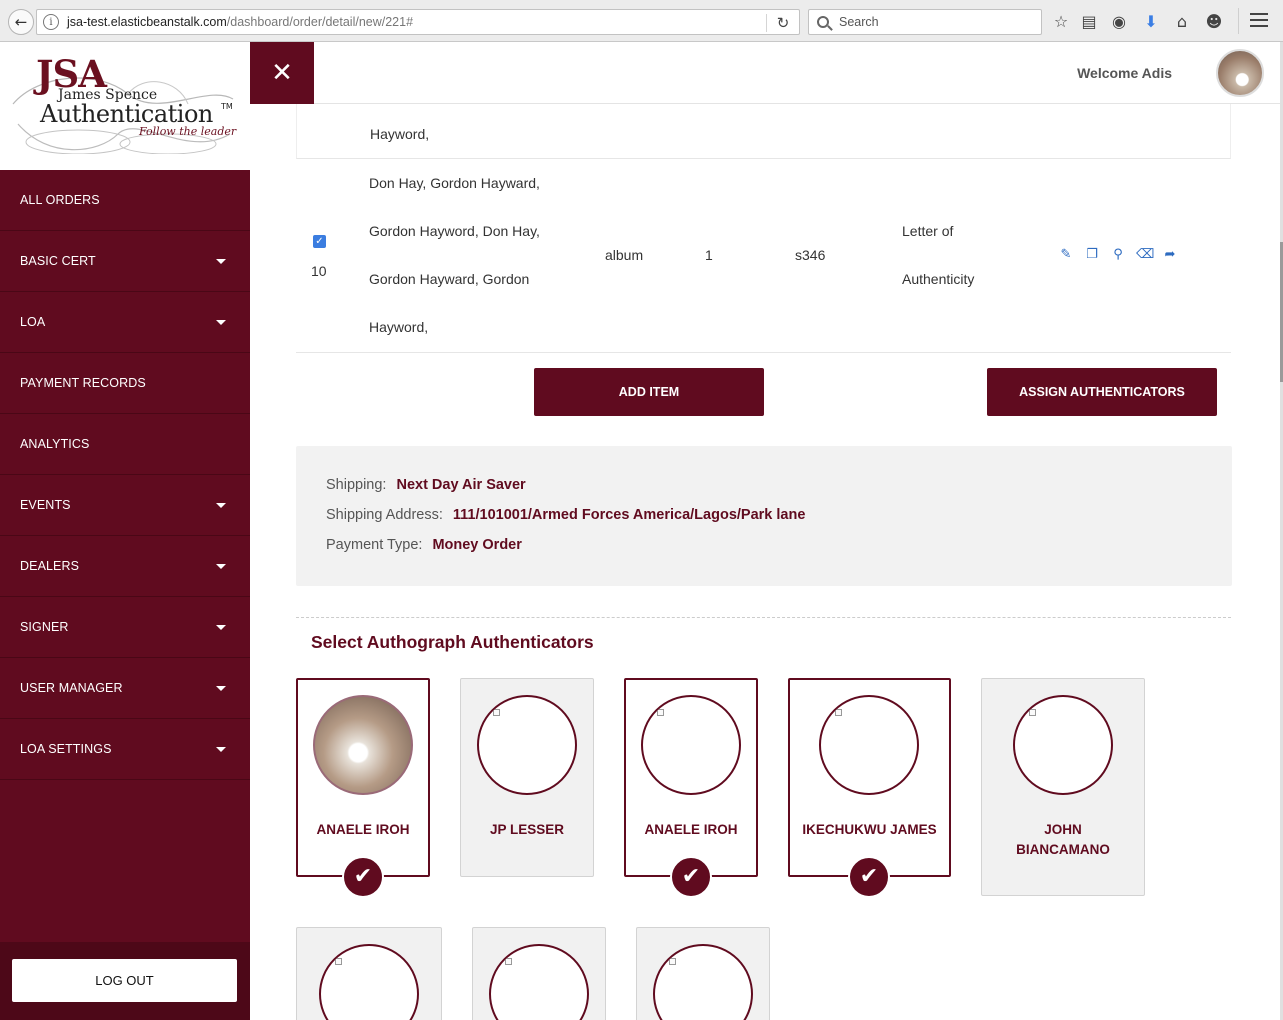  I want to click on sidebar-item-all-orders: ALL ORDERS, so click(125, 200).